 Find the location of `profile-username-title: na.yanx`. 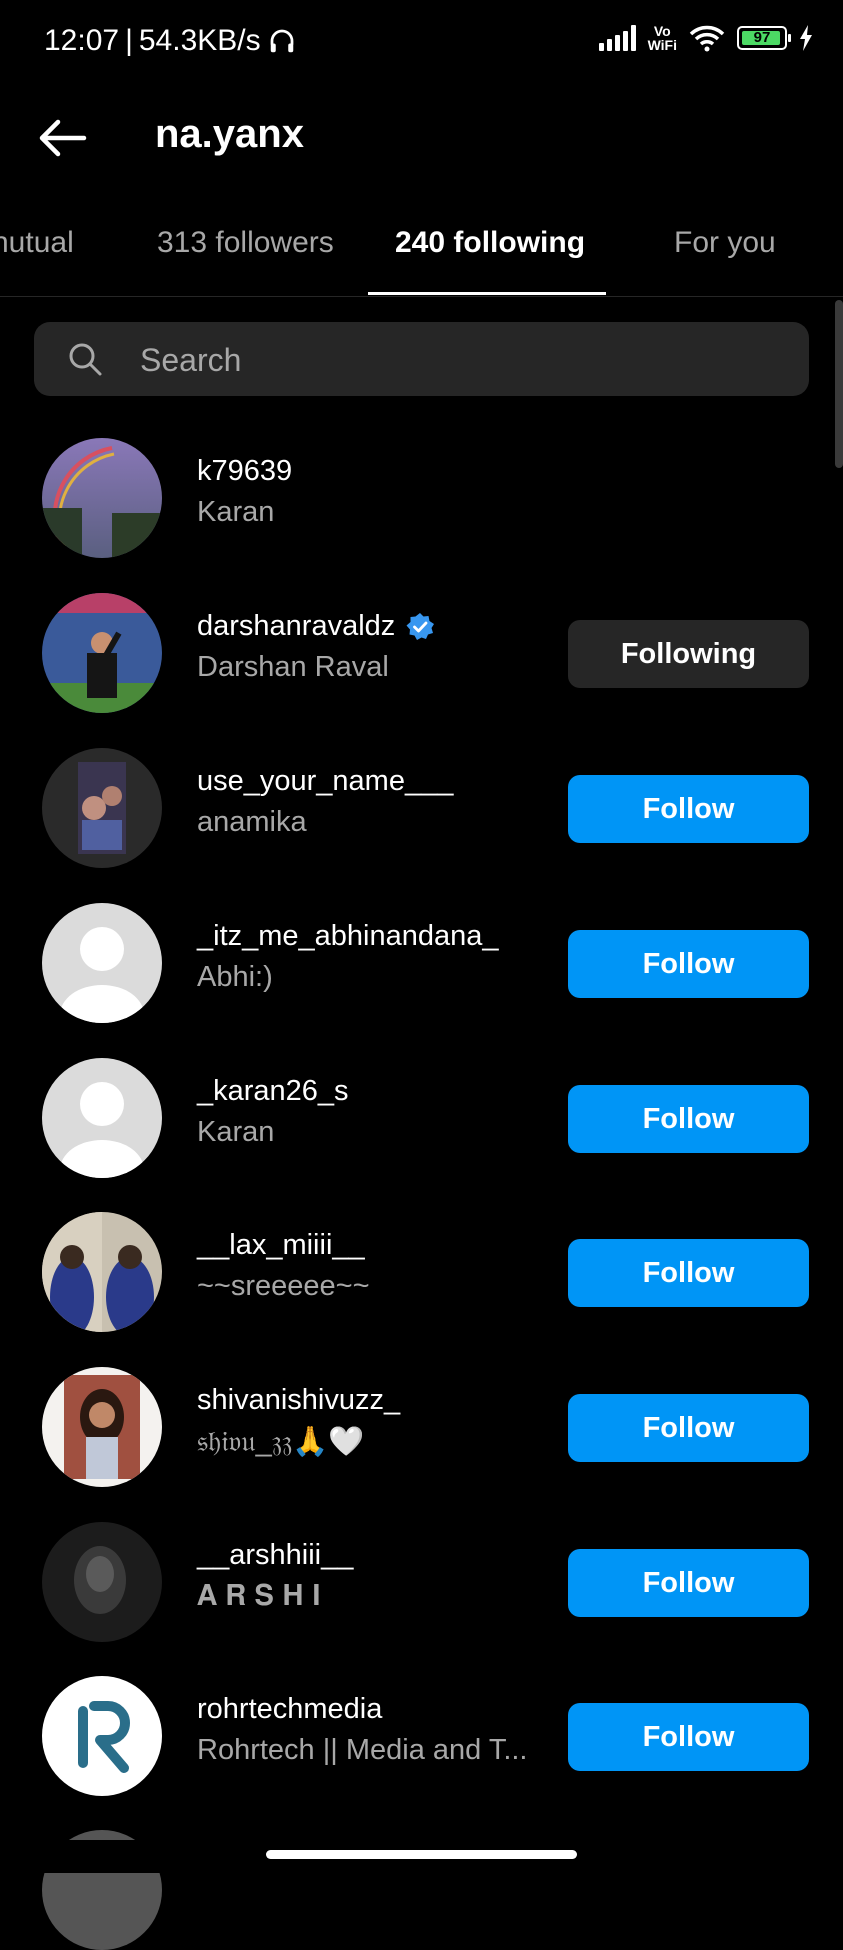

profile-username-title: na.yanx is located at coordinates (229, 134).